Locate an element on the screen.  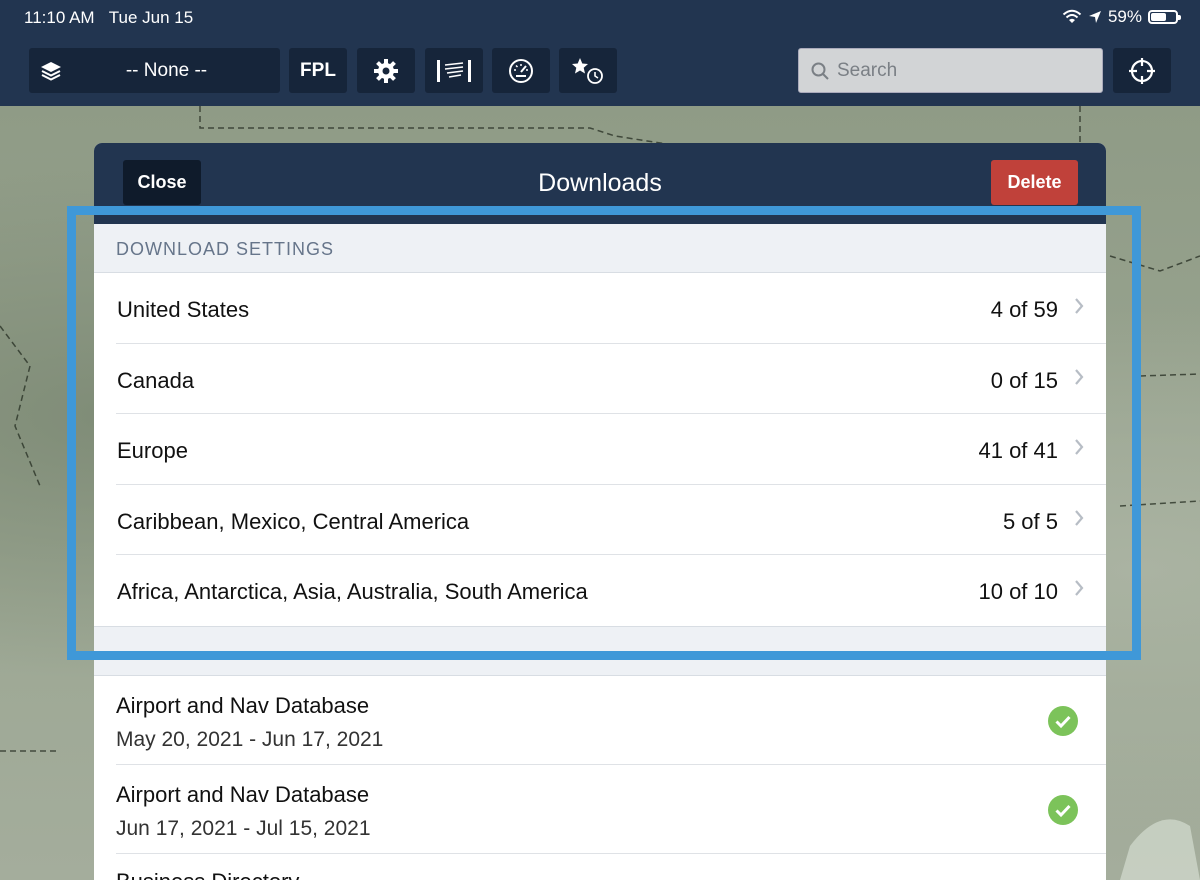
location-arrow-icon is located at coordinates (1094, 17).